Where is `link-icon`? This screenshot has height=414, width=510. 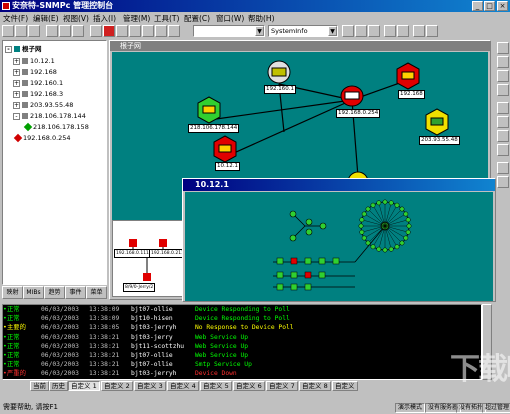 link-icon is located at coordinates (432, 31).